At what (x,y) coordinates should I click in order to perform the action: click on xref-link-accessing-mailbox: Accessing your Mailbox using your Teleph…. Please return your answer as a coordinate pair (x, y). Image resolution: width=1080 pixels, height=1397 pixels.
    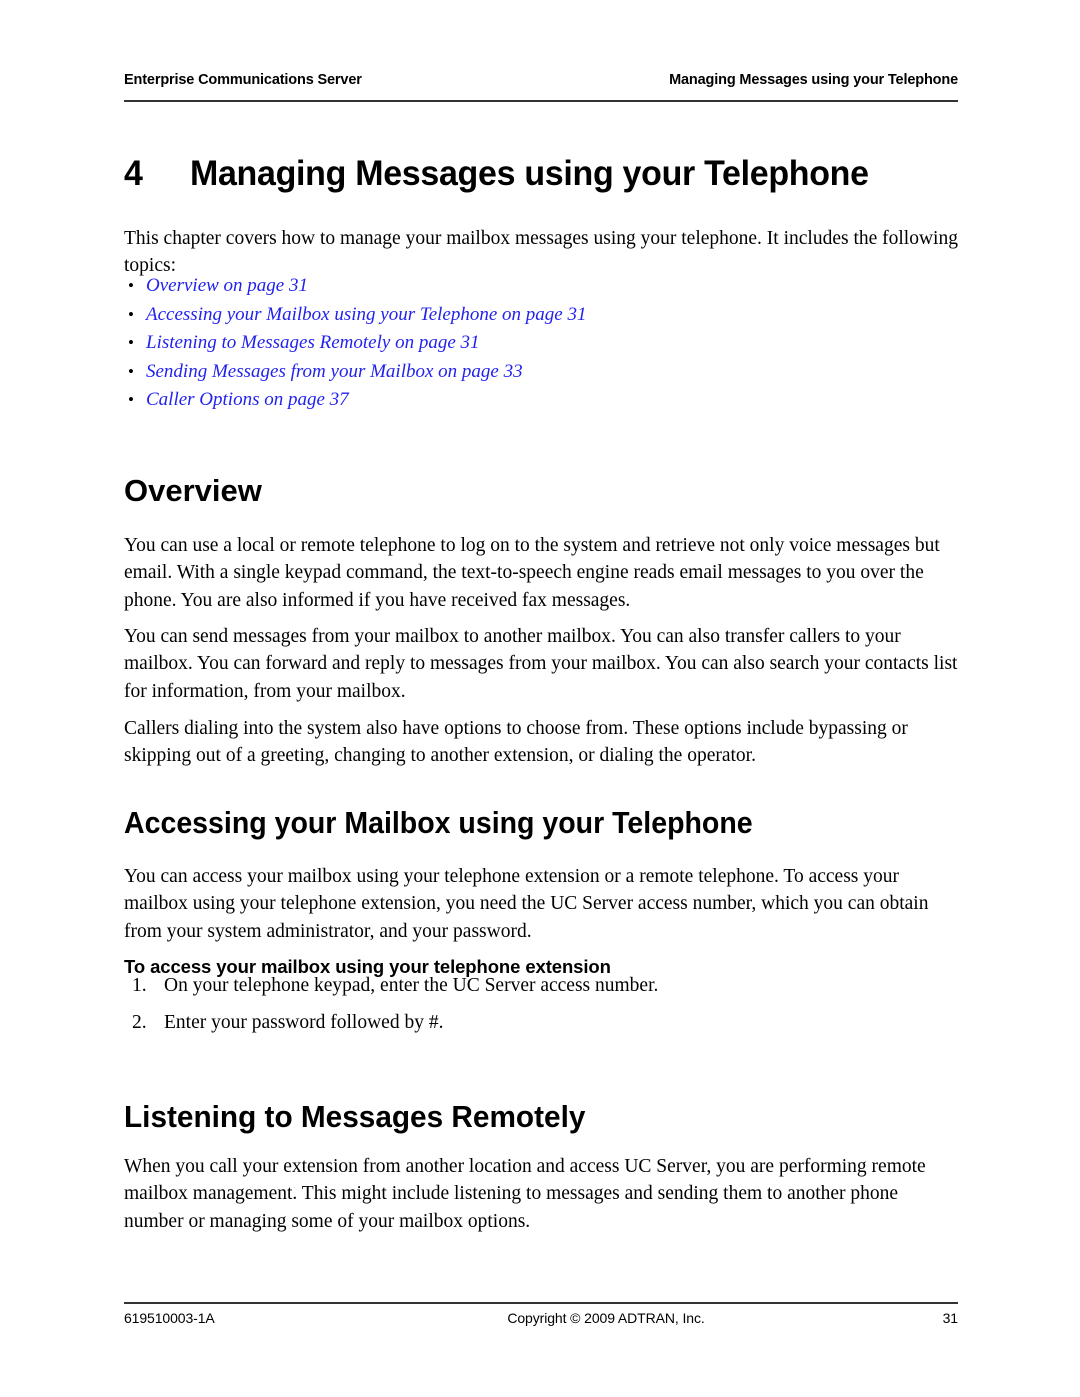
    Looking at the image, I should click on (366, 314).